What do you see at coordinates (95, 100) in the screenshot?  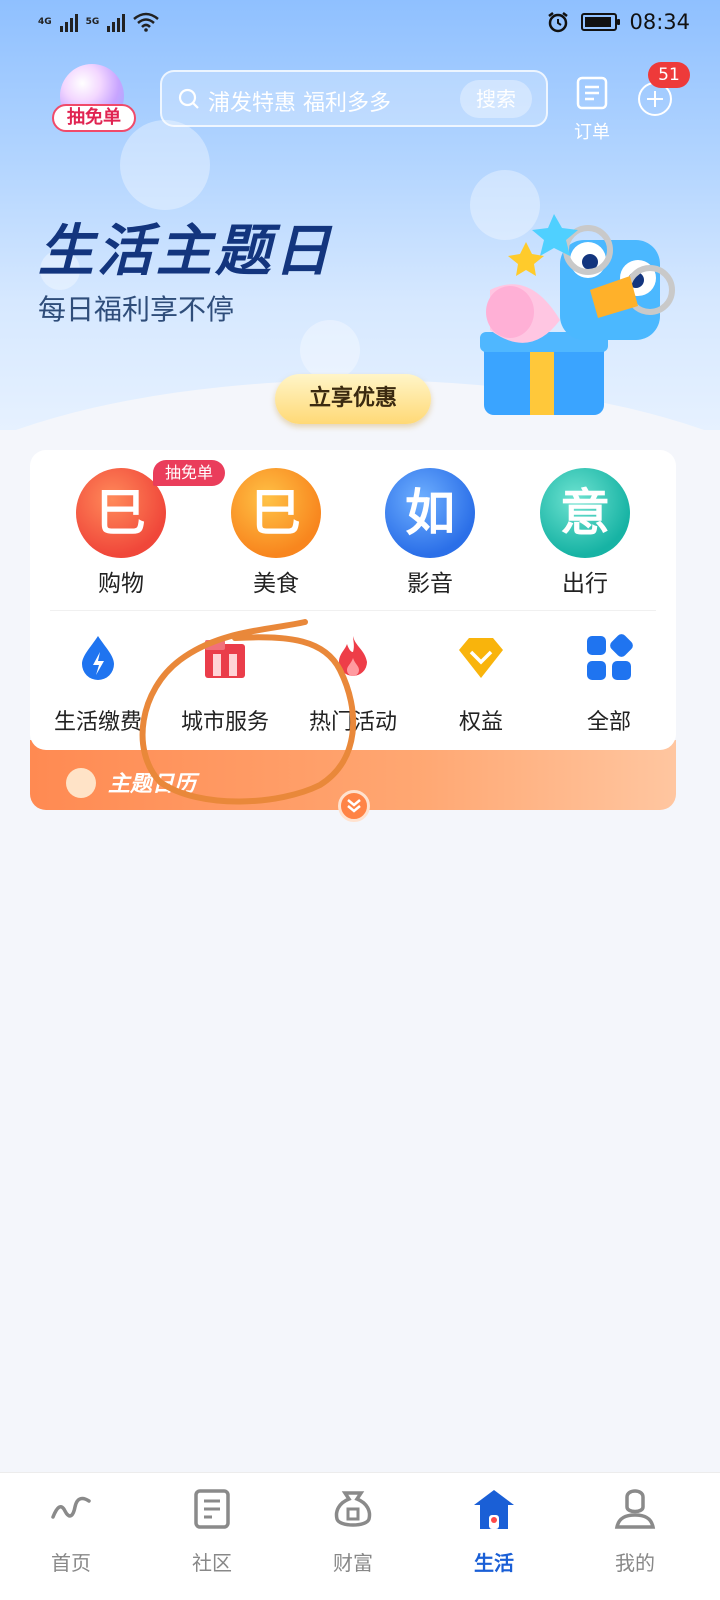 I see `free-order-avatar: 抽免单` at bounding box center [95, 100].